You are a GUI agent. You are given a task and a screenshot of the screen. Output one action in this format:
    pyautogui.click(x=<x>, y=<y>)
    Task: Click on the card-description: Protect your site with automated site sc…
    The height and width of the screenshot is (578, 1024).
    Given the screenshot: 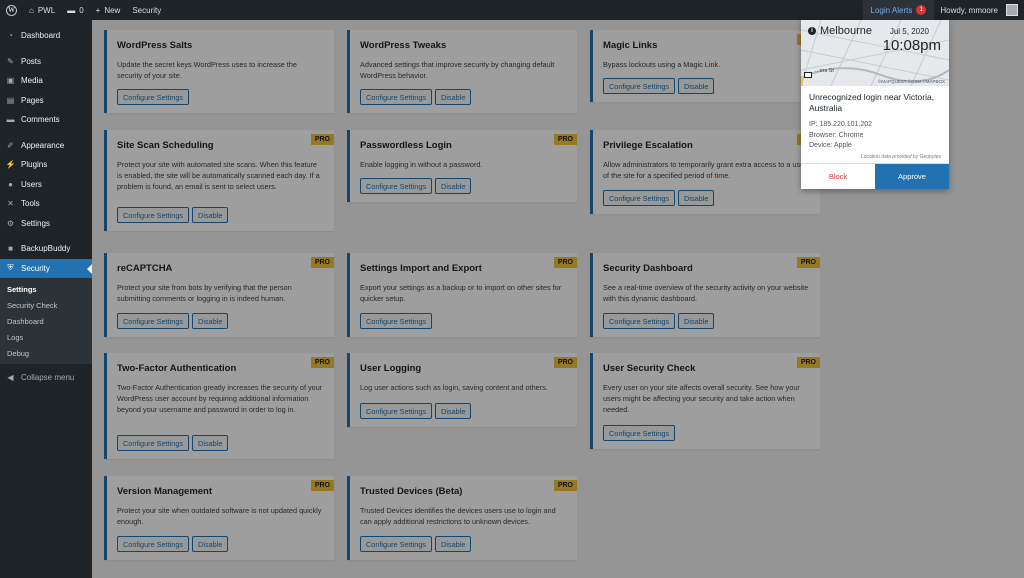 What is the action you would take?
    pyautogui.click(x=218, y=175)
    